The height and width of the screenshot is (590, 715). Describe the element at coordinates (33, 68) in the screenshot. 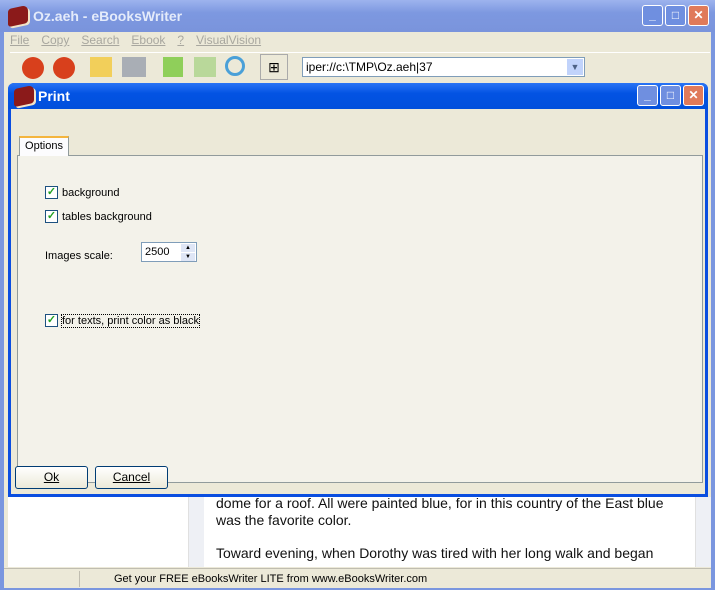

I see `back-icon` at that location.